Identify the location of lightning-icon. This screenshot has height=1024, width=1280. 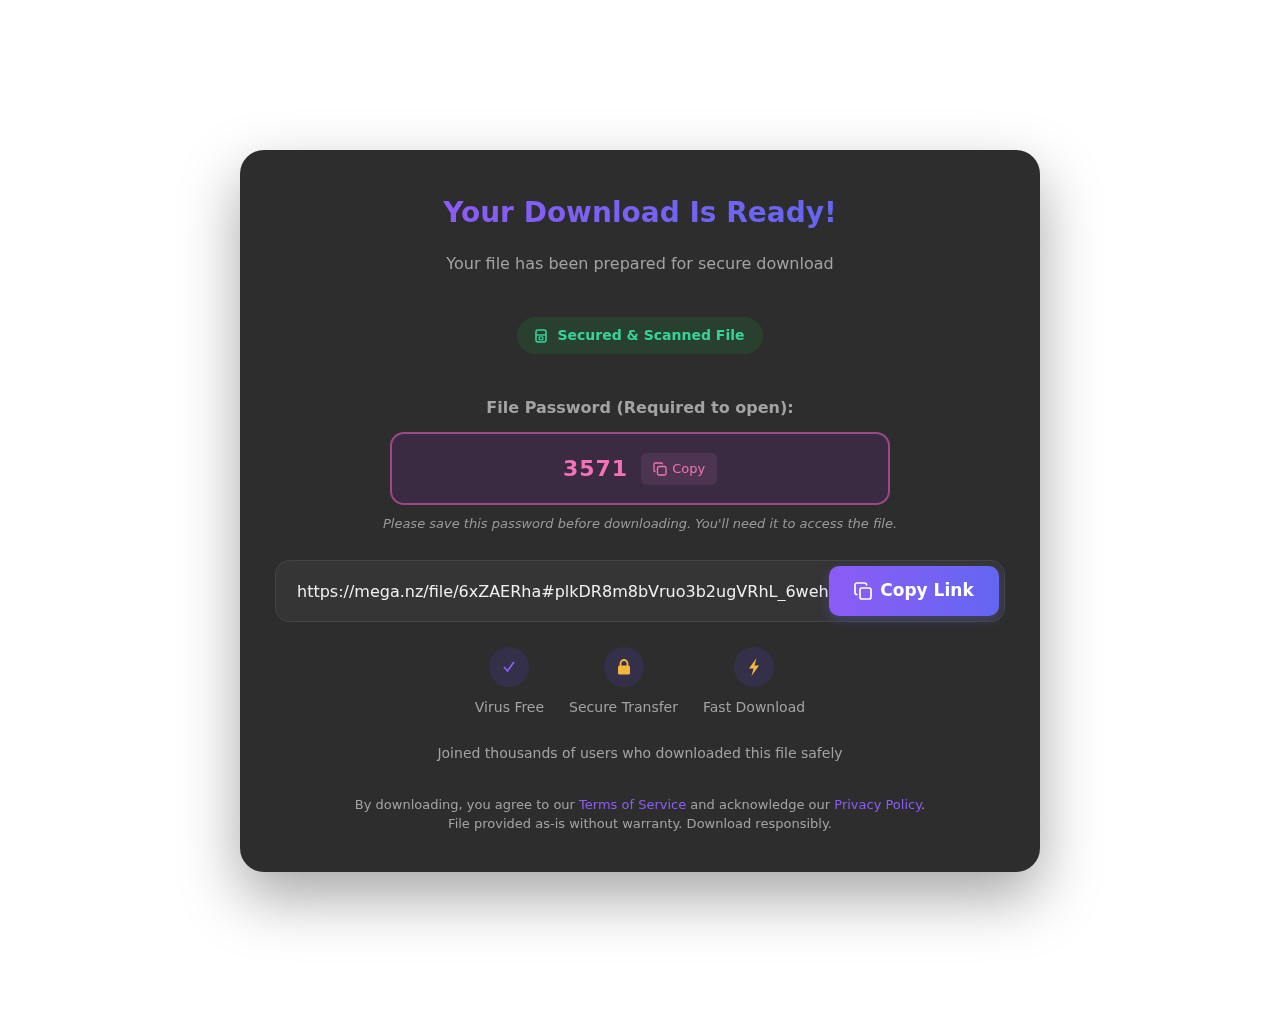
(754, 667).